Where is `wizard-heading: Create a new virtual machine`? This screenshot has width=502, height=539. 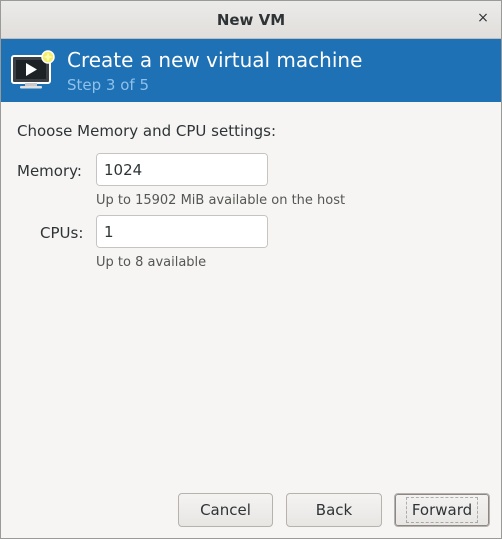
wizard-heading: Create a new virtual machine is located at coordinates (215, 60).